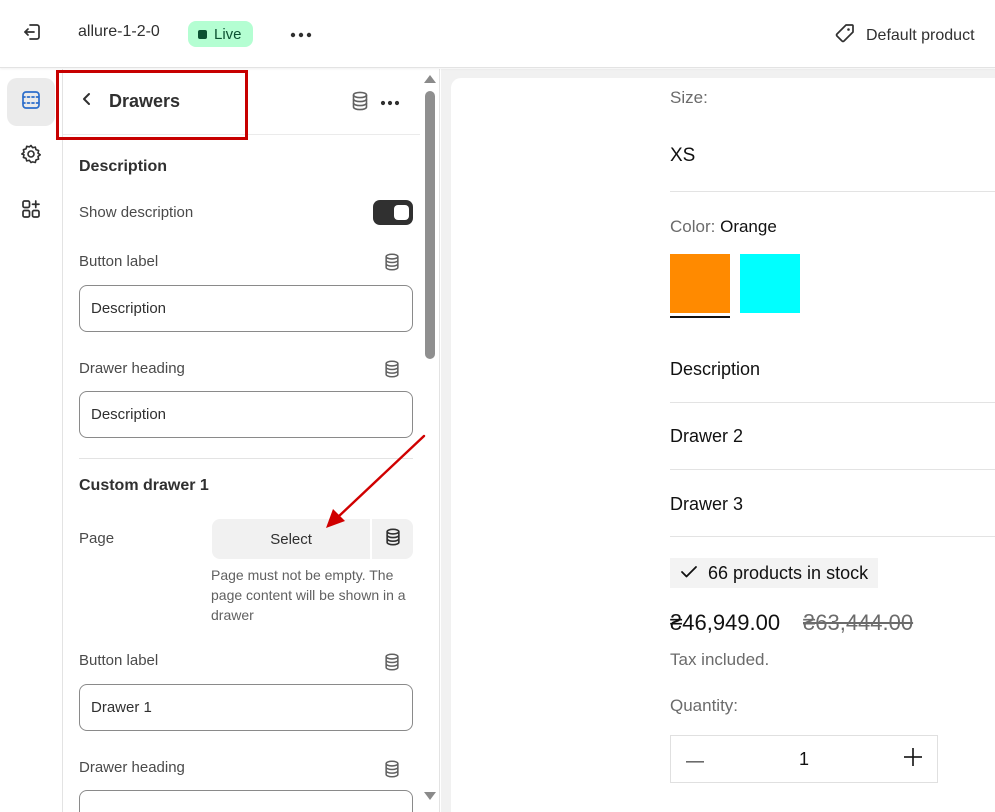 The height and width of the screenshot is (812, 995). What do you see at coordinates (132, 767) in the screenshot?
I see `drawer-1-heading-label: Drawer heading` at bounding box center [132, 767].